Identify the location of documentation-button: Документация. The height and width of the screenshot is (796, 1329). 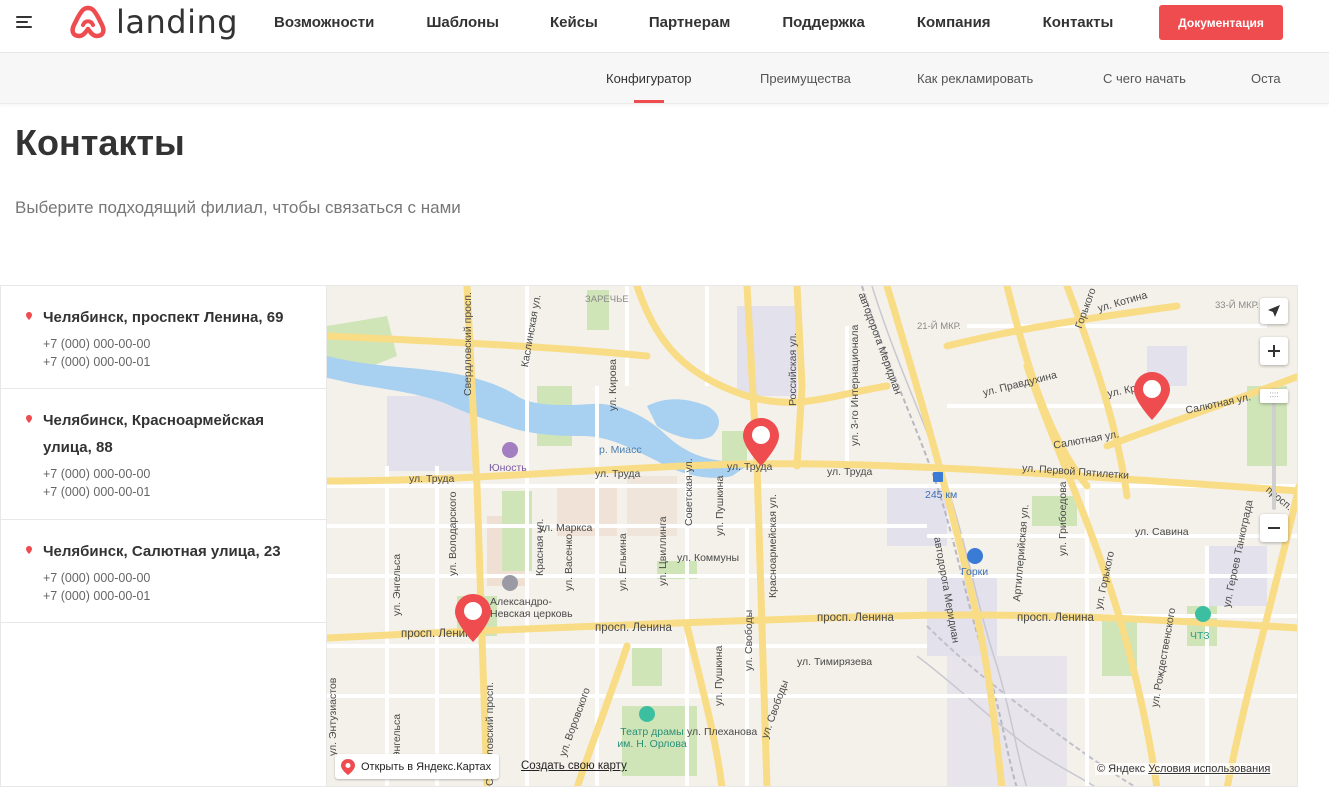
(1221, 22).